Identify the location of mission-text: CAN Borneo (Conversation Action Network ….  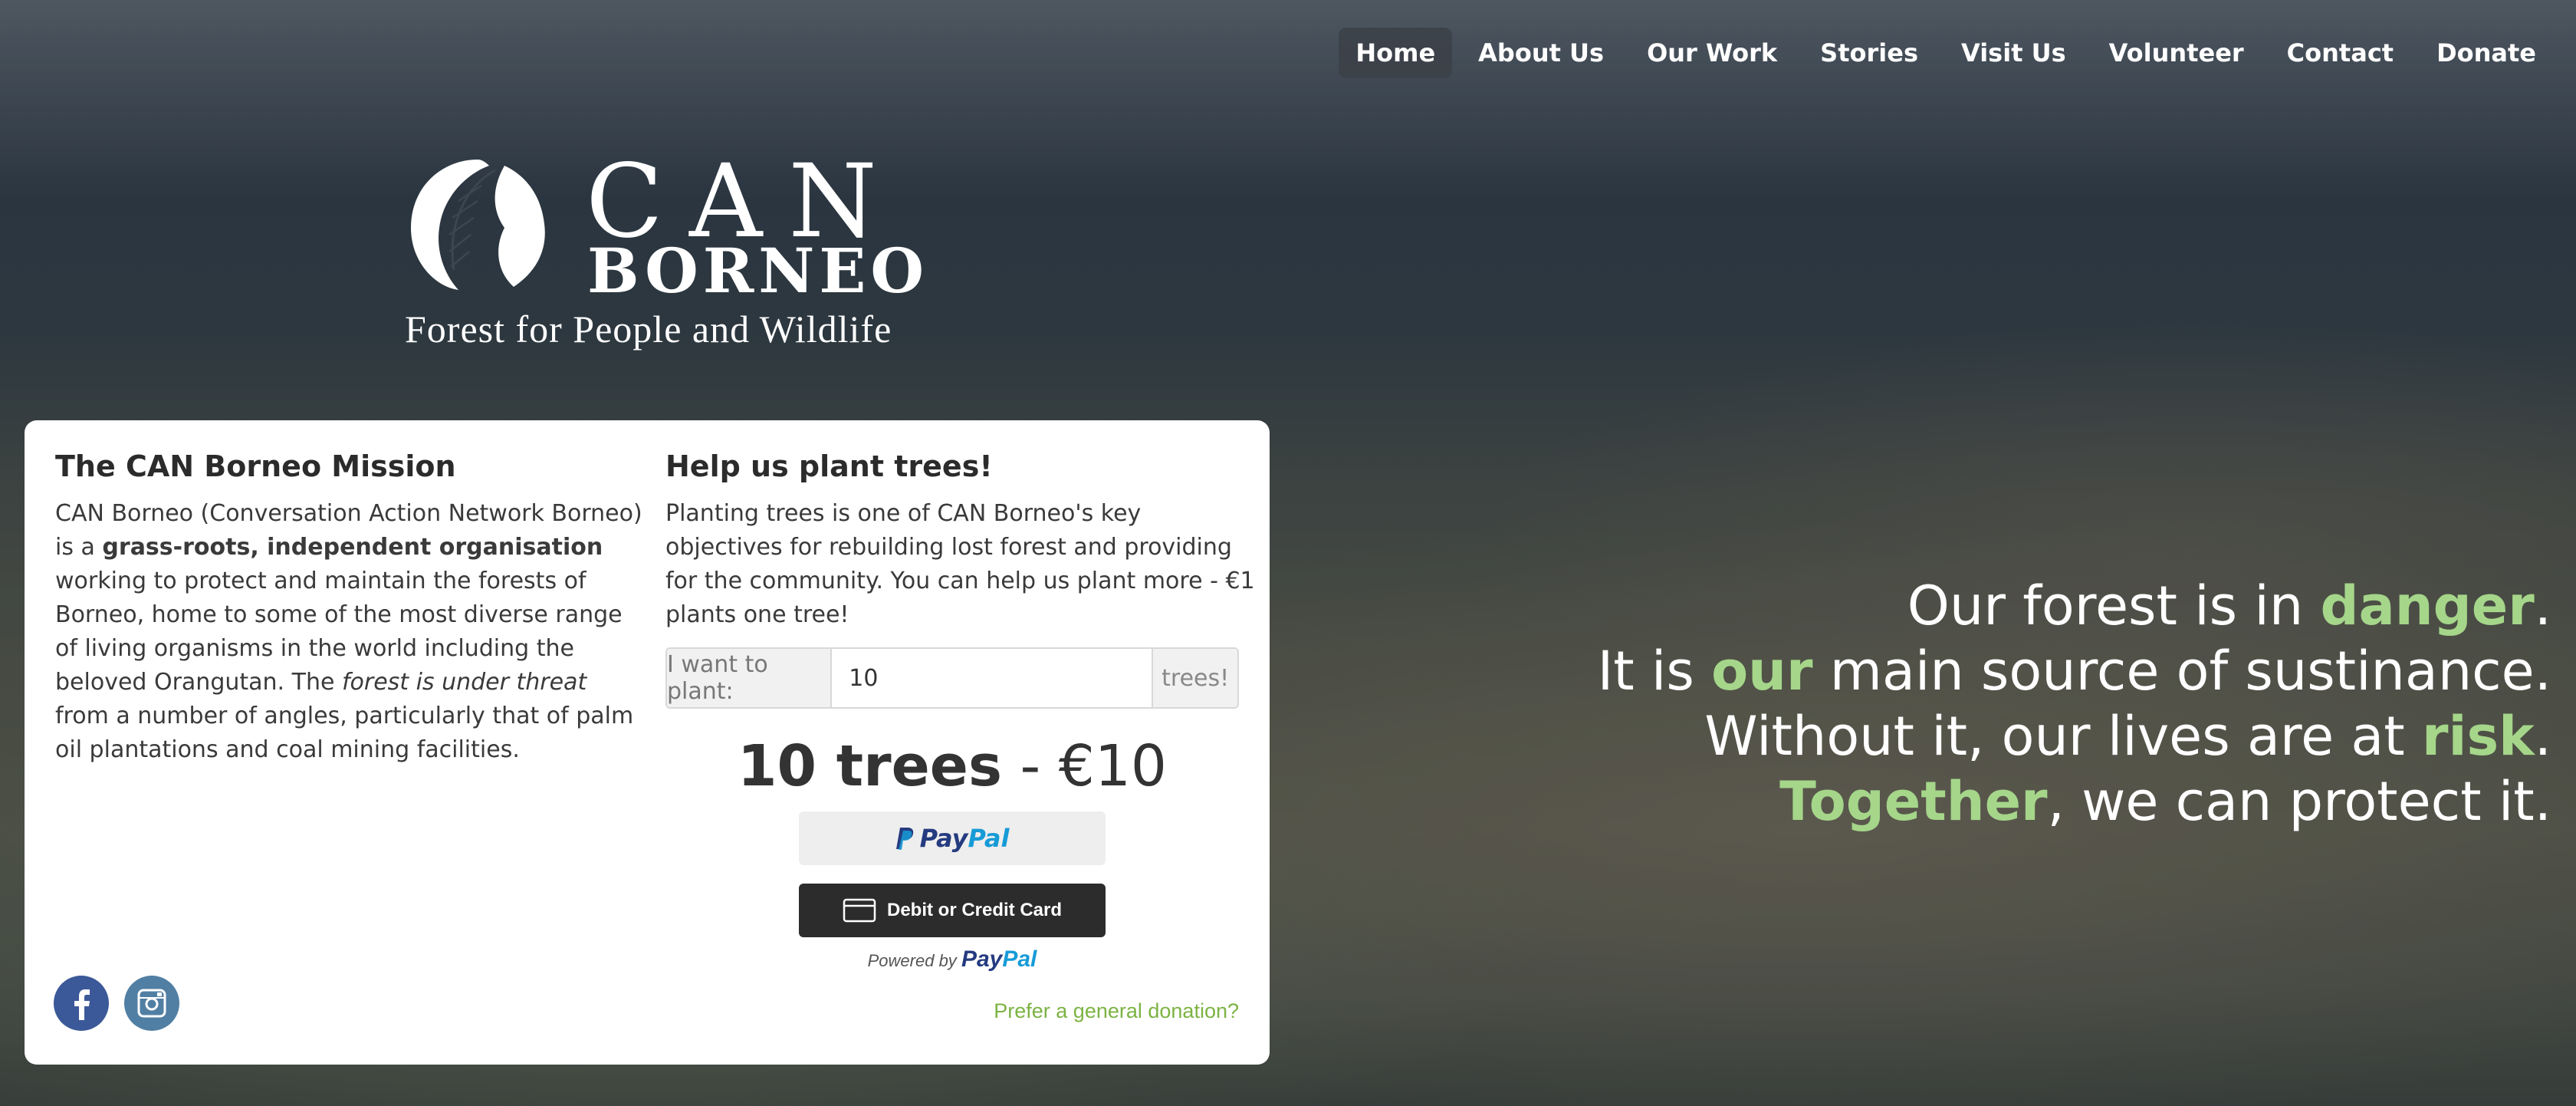
(350, 632).